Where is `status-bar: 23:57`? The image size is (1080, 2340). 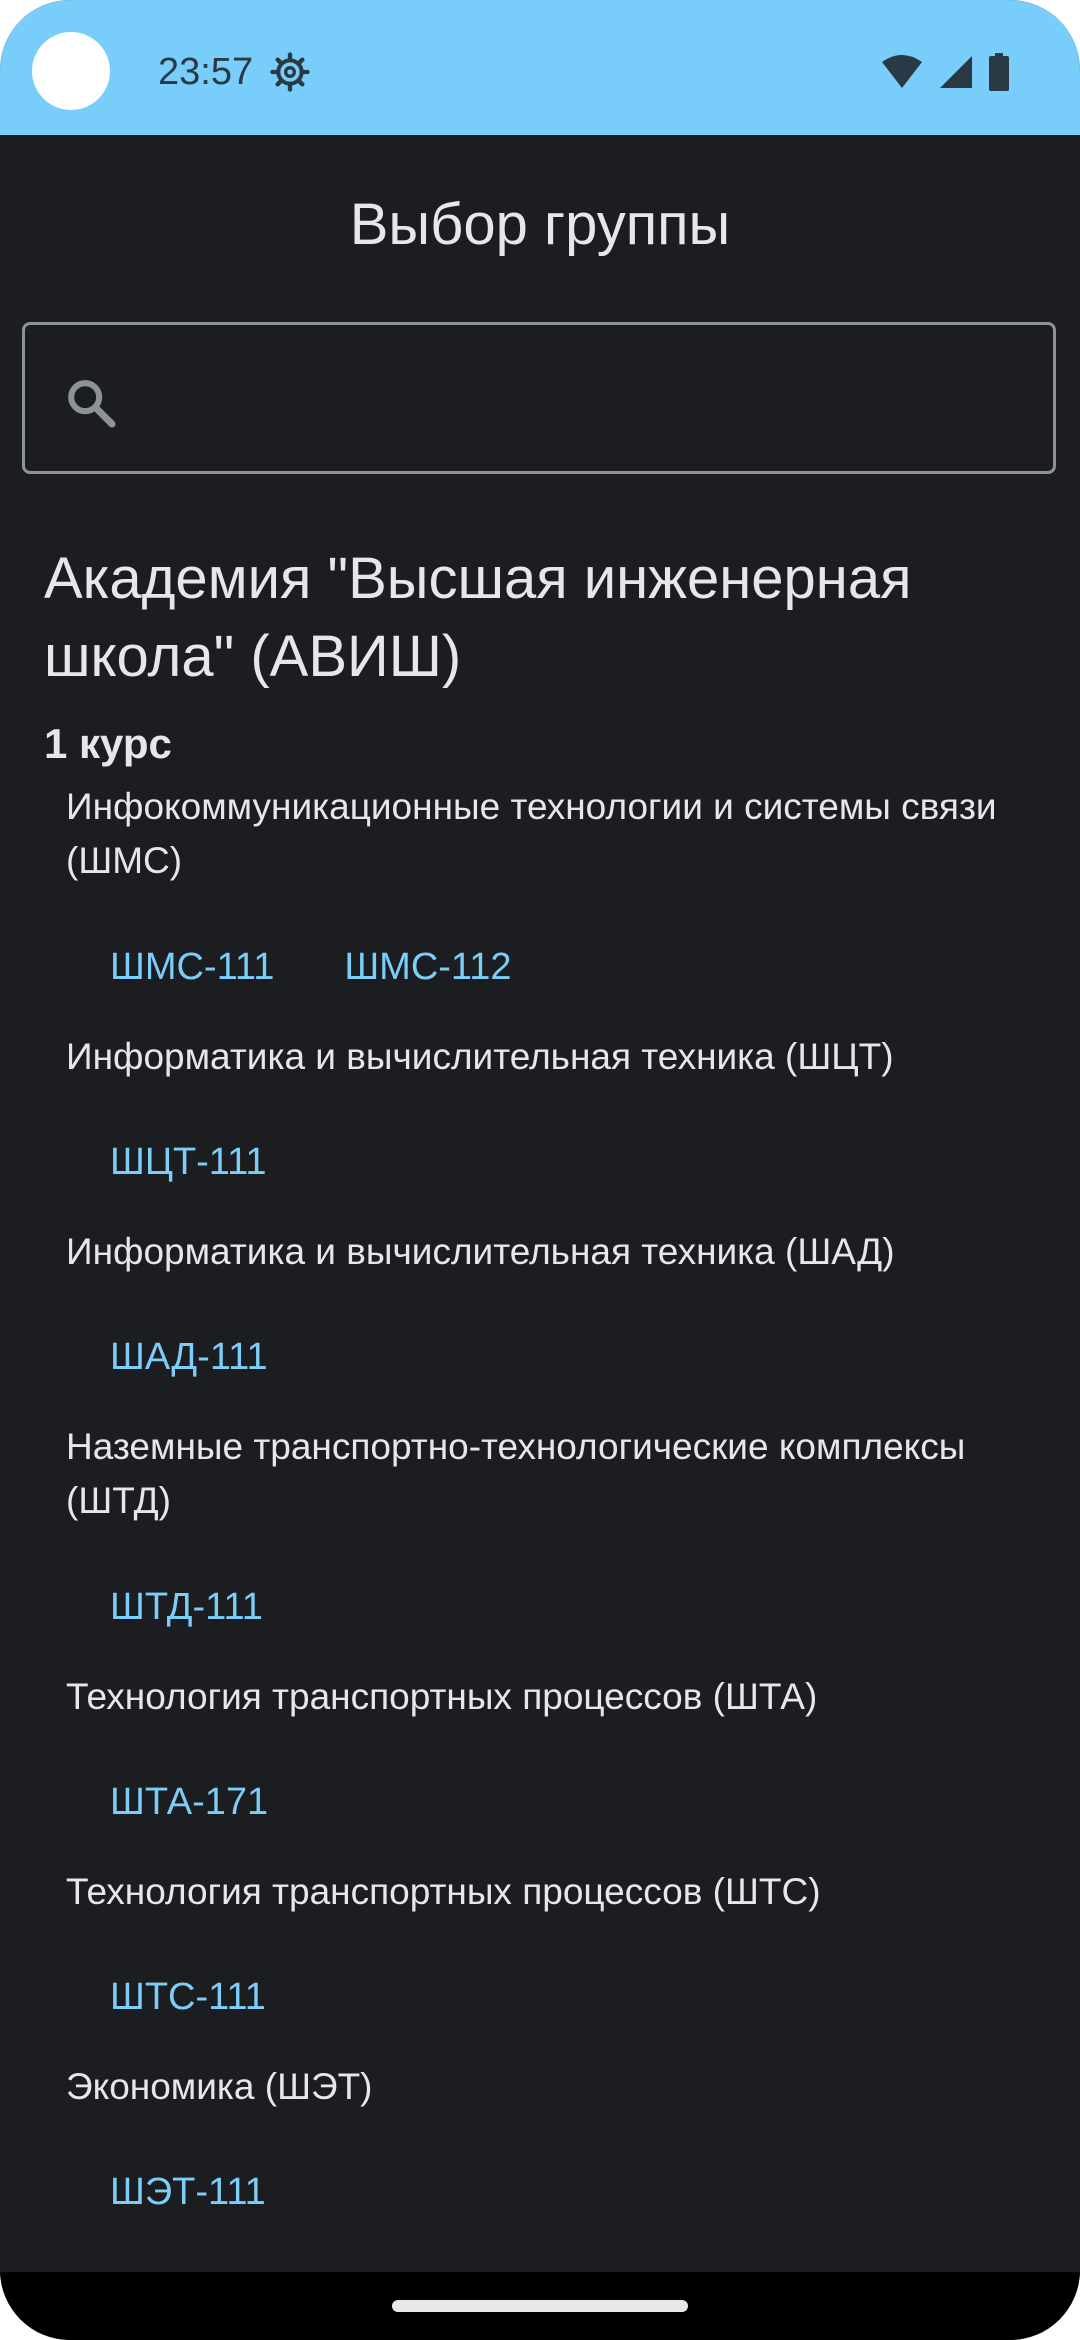
status-bar: 23:57 is located at coordinates (540, 67).